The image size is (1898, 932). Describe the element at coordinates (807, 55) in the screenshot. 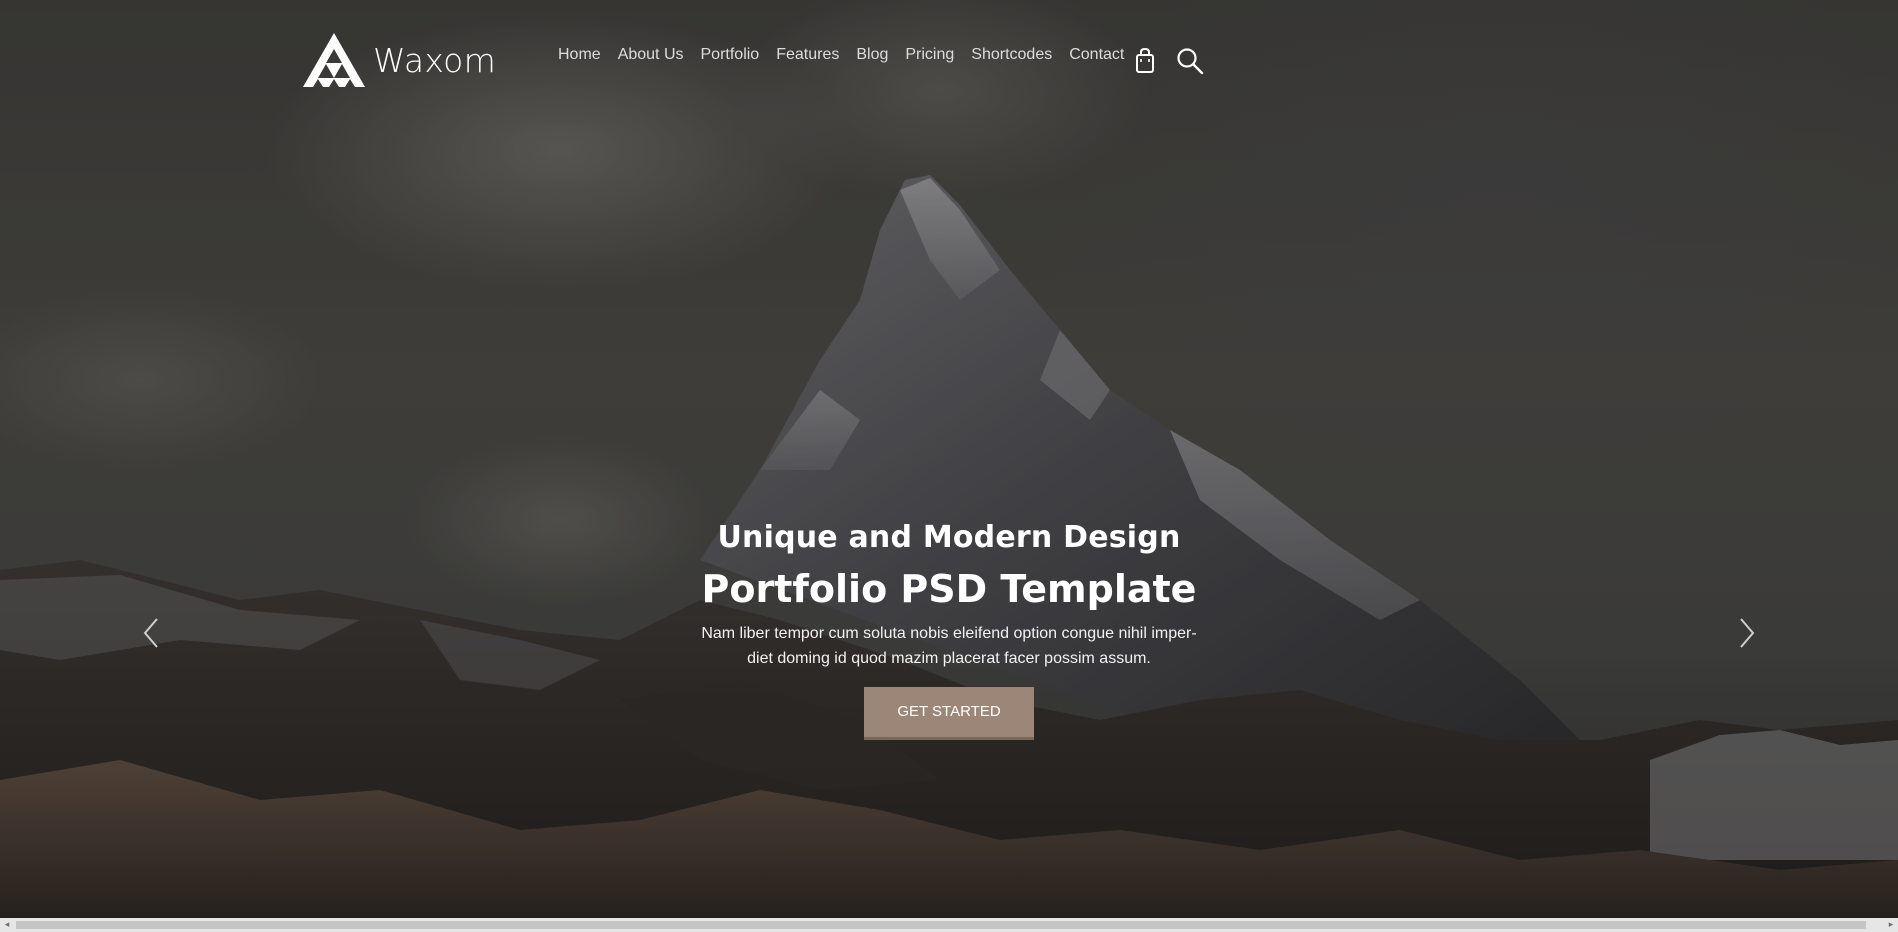

I see `nav-item-features: Features` at that location.